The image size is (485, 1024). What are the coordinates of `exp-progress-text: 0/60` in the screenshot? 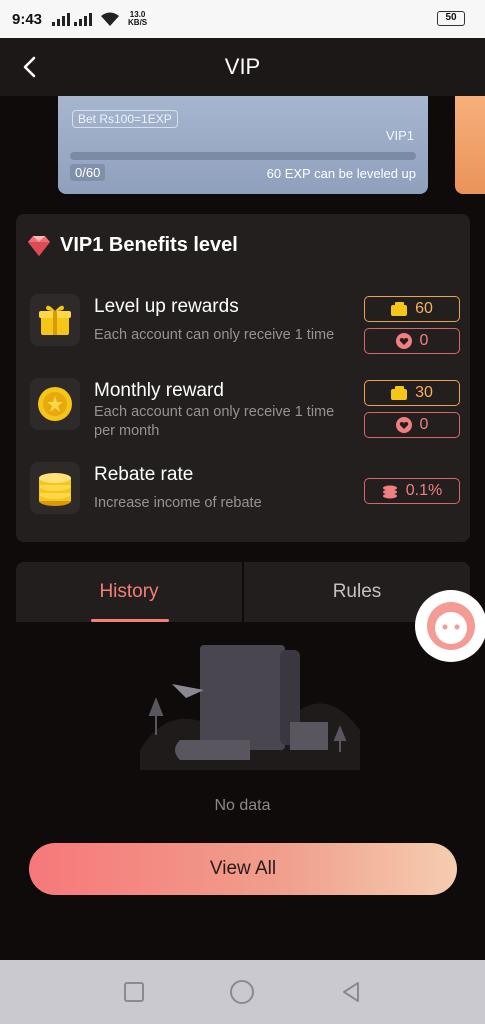 It's located at (88, 172).